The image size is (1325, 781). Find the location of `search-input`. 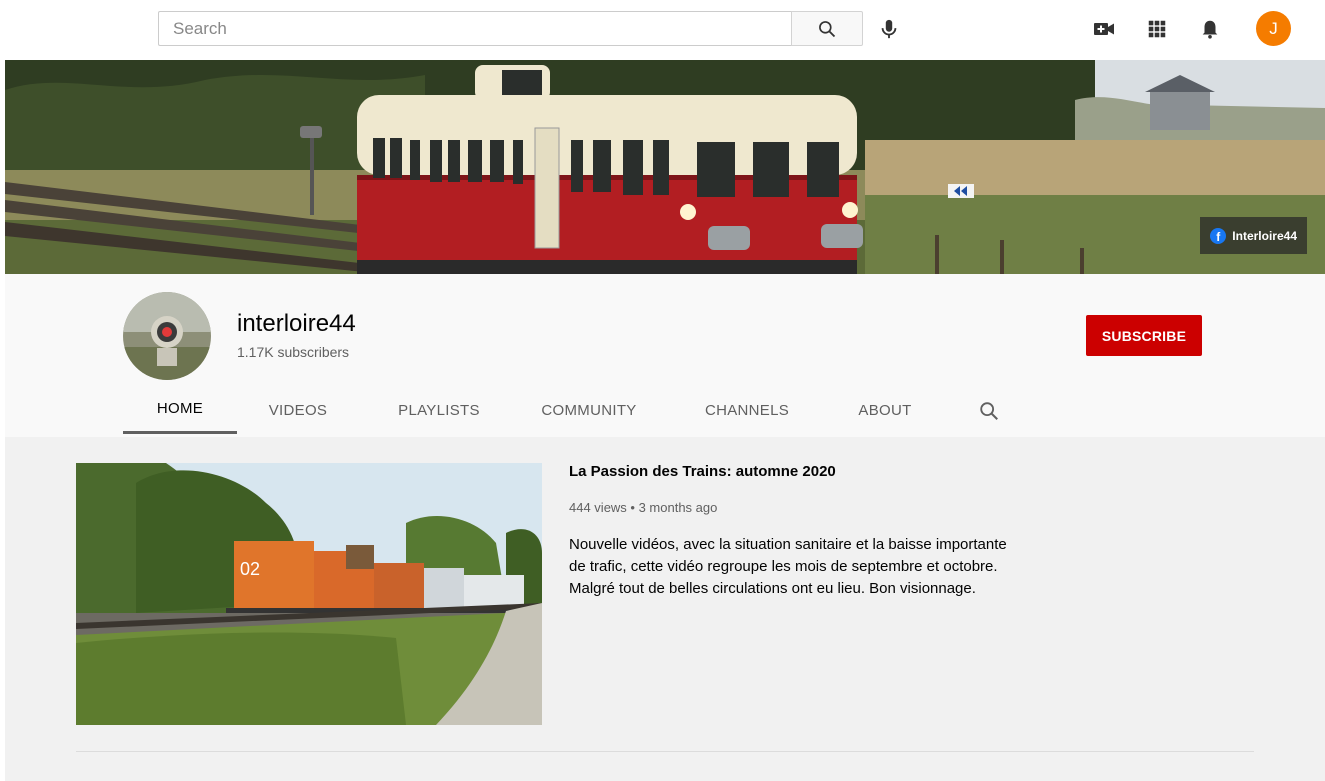

search-input is located at coordinates (475, 28).